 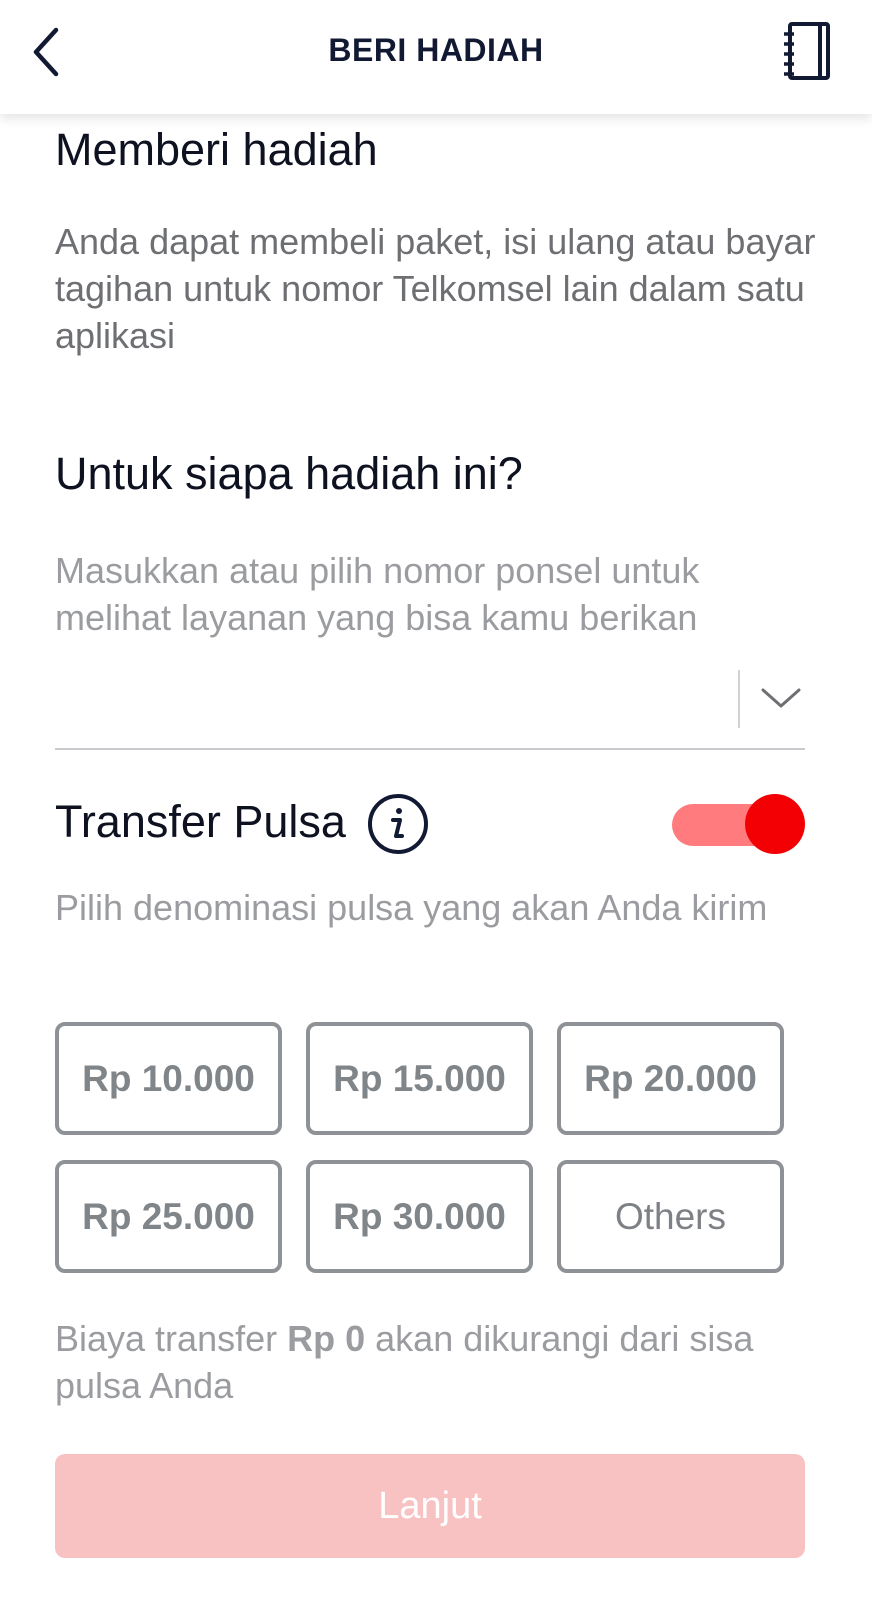 I want to click on contact-dropdown-button, so click(x=781, y=700).